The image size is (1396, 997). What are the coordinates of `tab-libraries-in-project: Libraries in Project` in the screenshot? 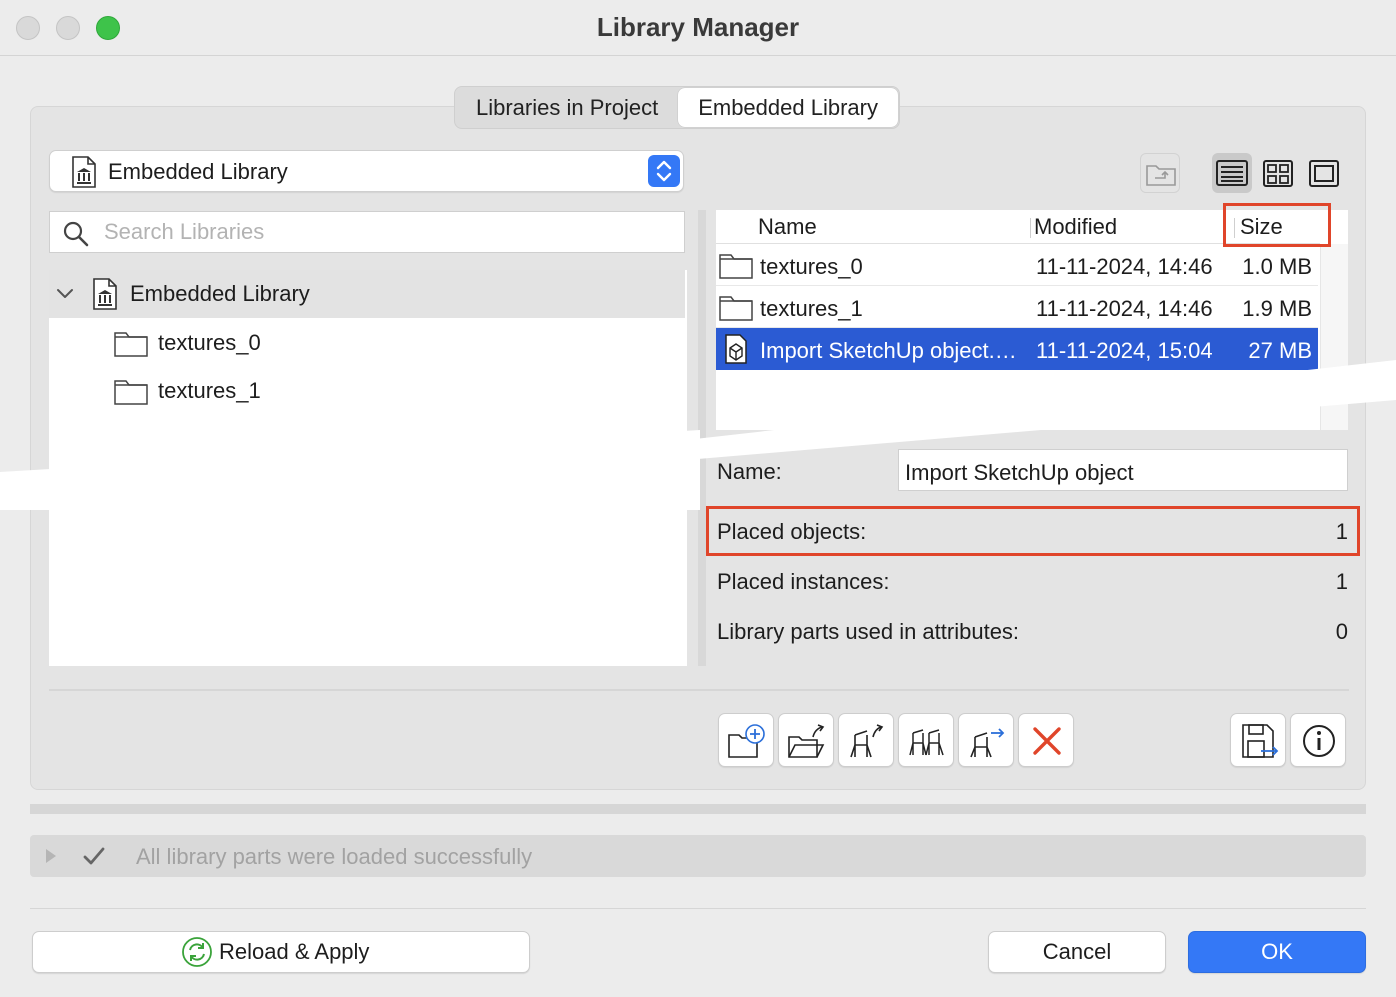 It's located at (567, 107).